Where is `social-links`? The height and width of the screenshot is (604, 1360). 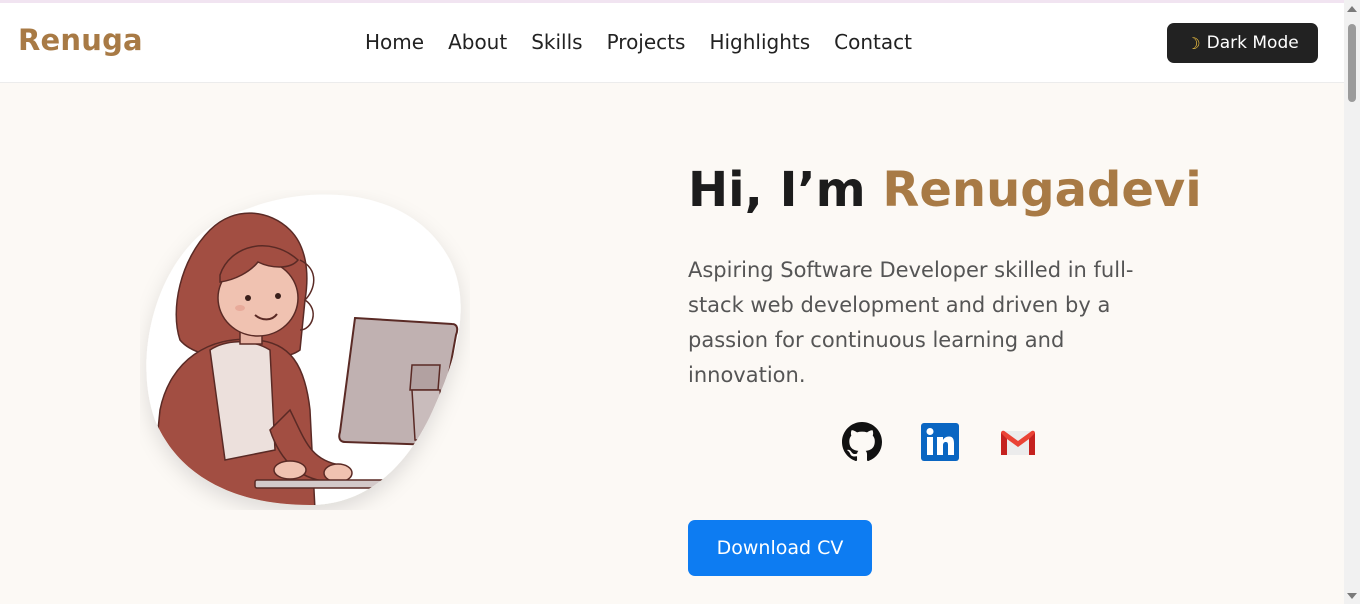
social-links is located at coordinates (940, 442).